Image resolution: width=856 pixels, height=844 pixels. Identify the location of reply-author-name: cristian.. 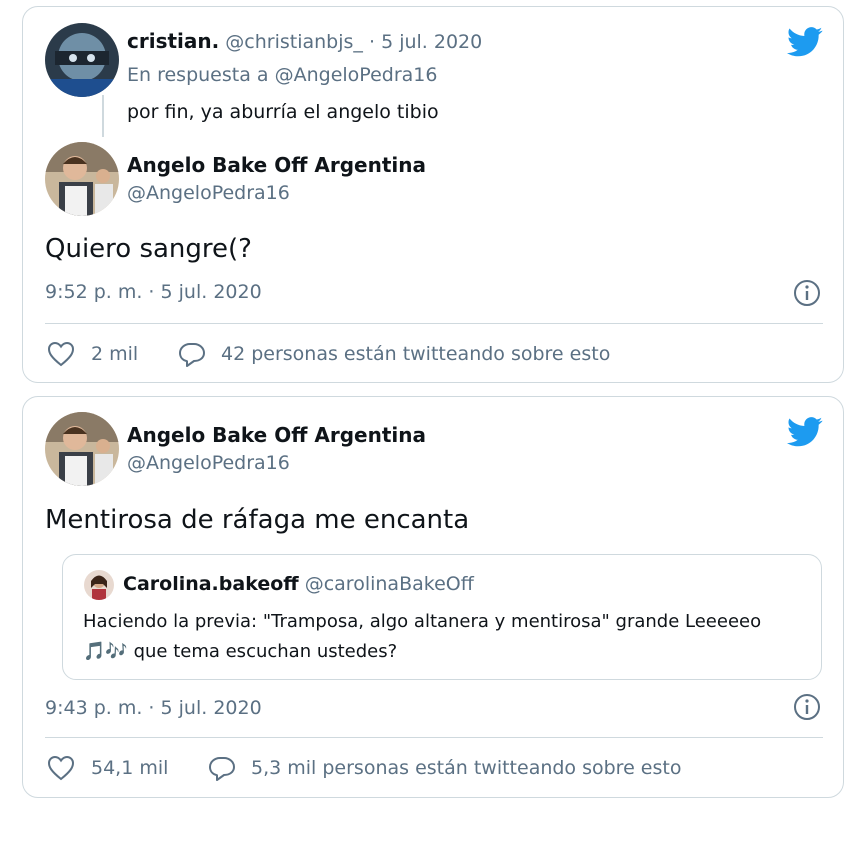
(173, 41).